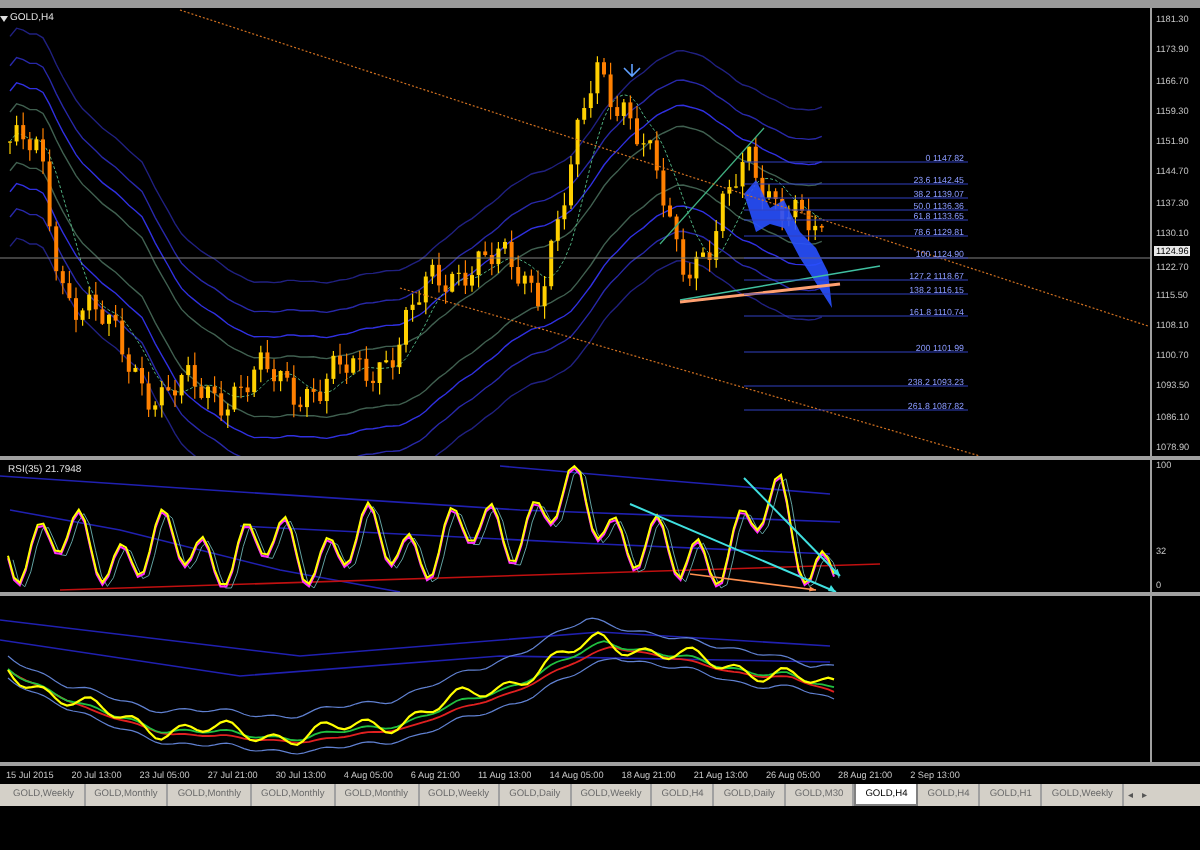 The width and height of the screenshot is (1200, 850). What do you see at coordinates (632, 70) in the screenshot?
I see `down-arrow-icon` at bounding box center [632, 70].